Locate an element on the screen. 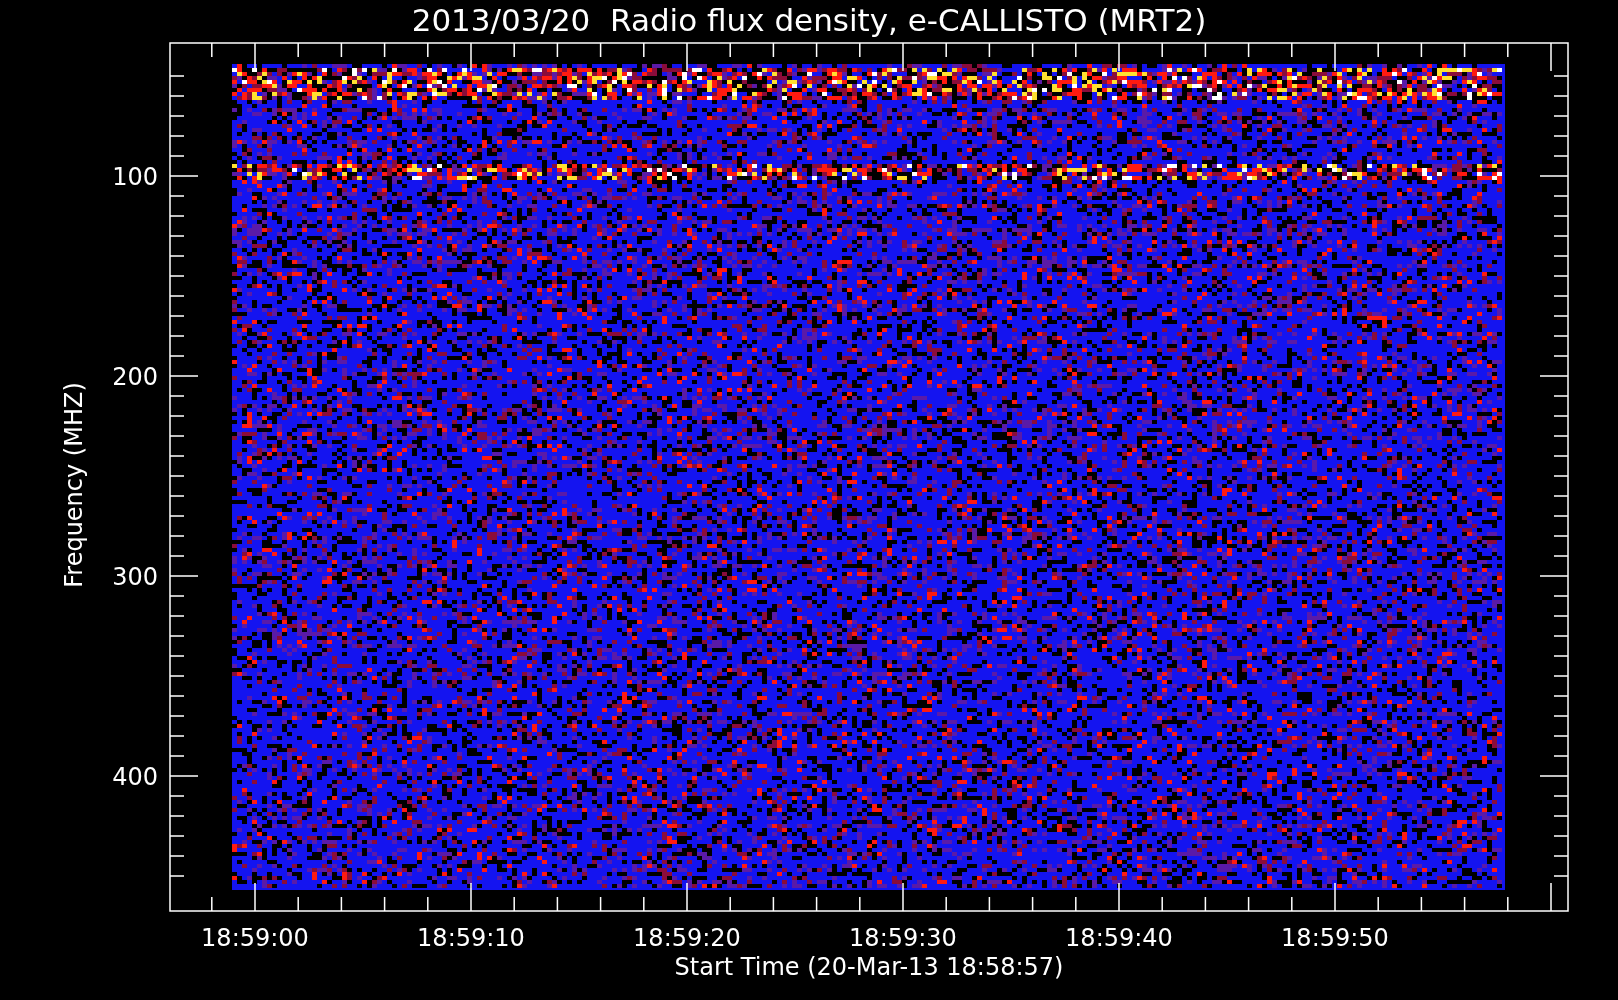 The height and width of the screenshot is (1000, 1618). x-tick-label: 18:59:30 is located at coordinates (903, 938).